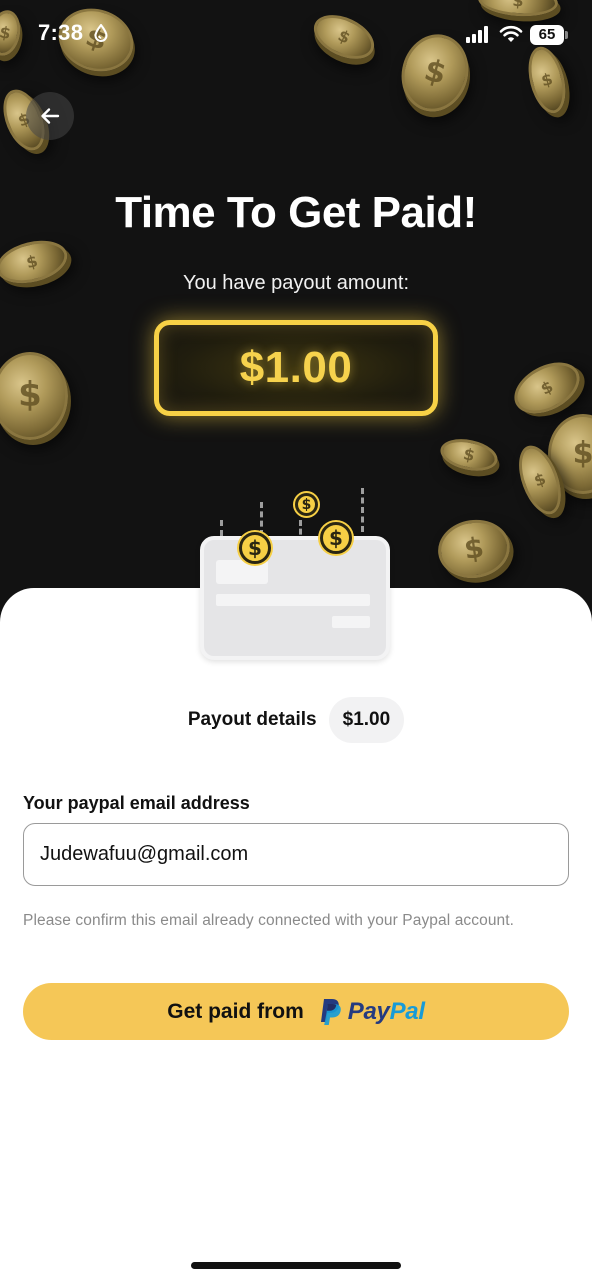 This screenshot has width=592, height=1280. Describe the element at coordinates (330, 1011) in the screenshot. I see `paypal-logo-icon` at that location.